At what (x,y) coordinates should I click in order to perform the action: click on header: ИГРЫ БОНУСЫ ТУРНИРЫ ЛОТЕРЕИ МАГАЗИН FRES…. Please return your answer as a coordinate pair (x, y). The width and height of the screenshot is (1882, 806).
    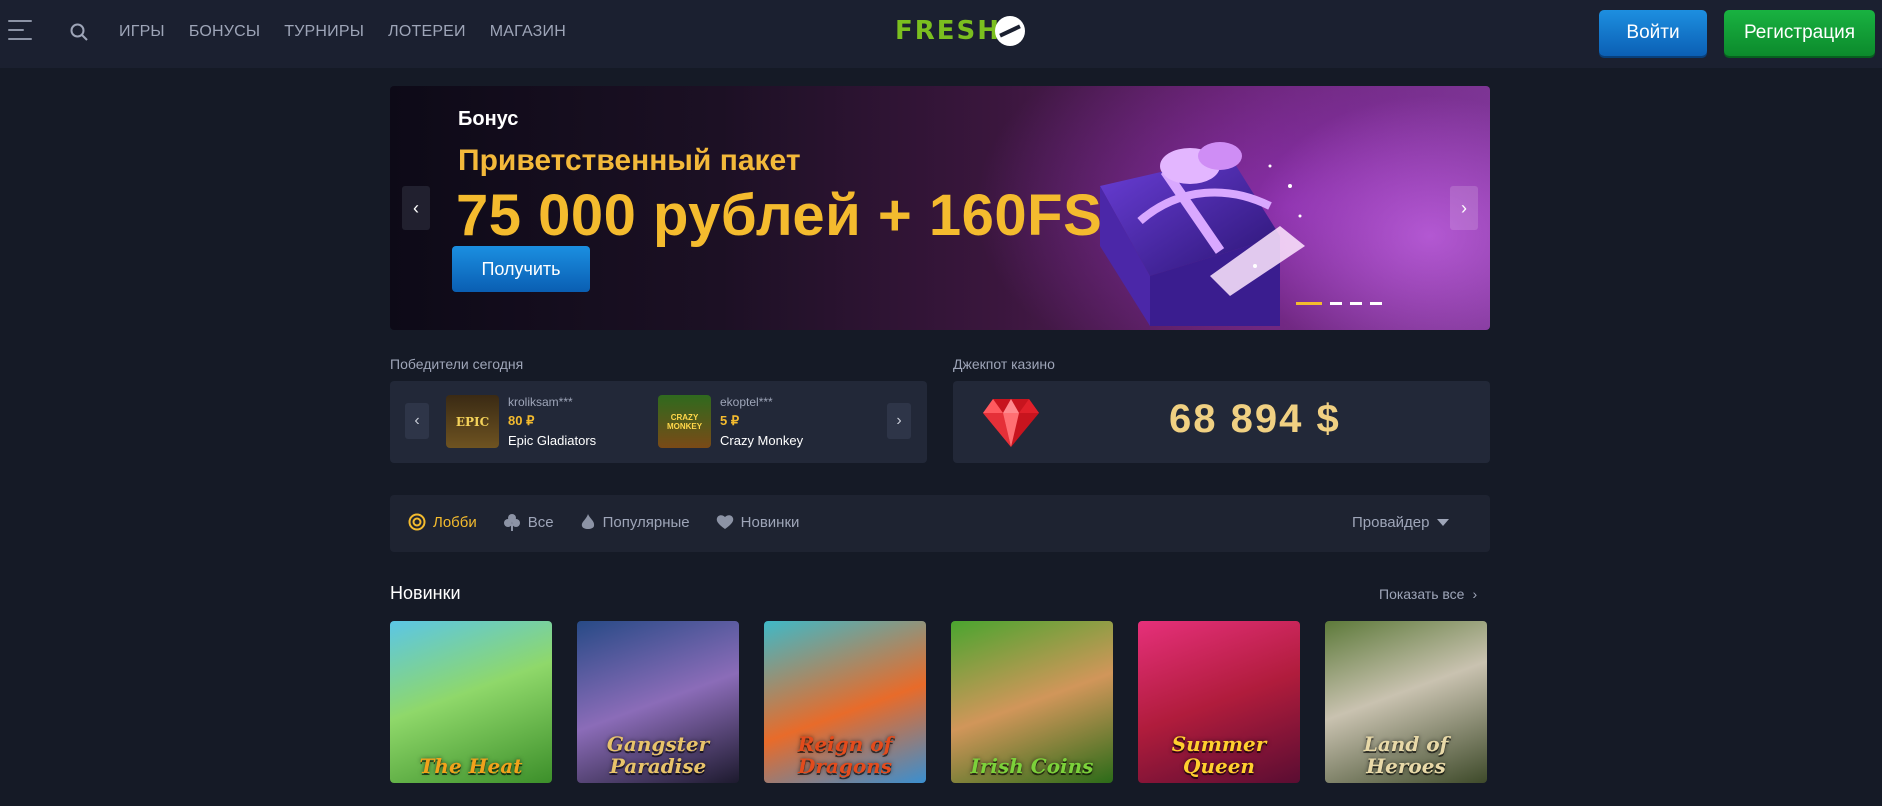
    Looking at the image, I should click on (941, 34).